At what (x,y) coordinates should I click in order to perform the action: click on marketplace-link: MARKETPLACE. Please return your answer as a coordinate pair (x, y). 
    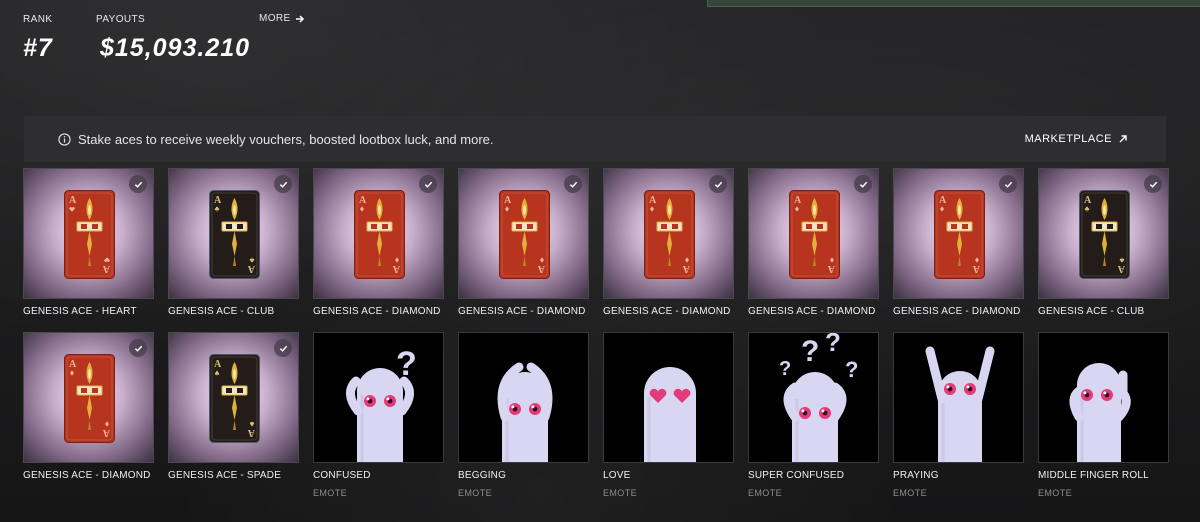
    Looking at the image, I should click on (1076, 139).